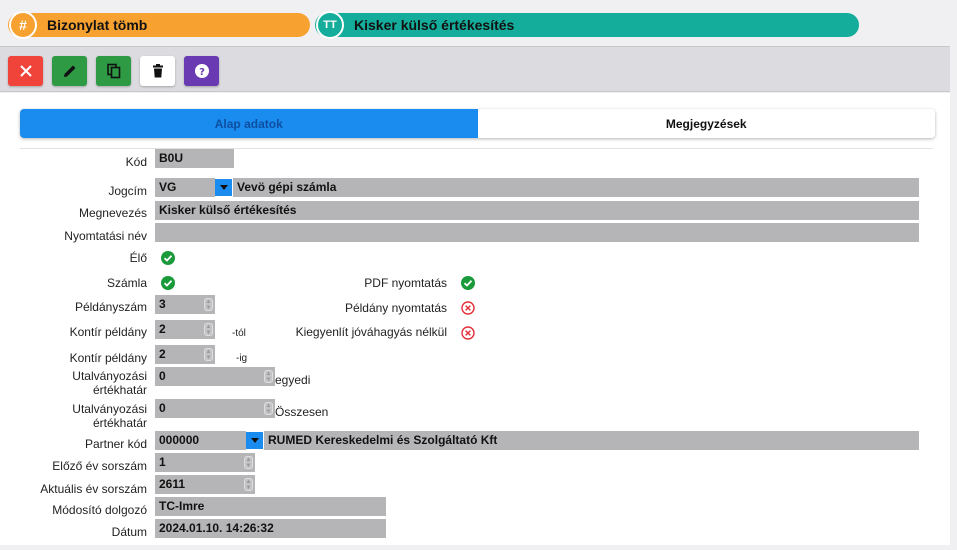 This screenshot has width=957, height=550. I want to click on modosito-field: TC-Imre, so click(270, 506).